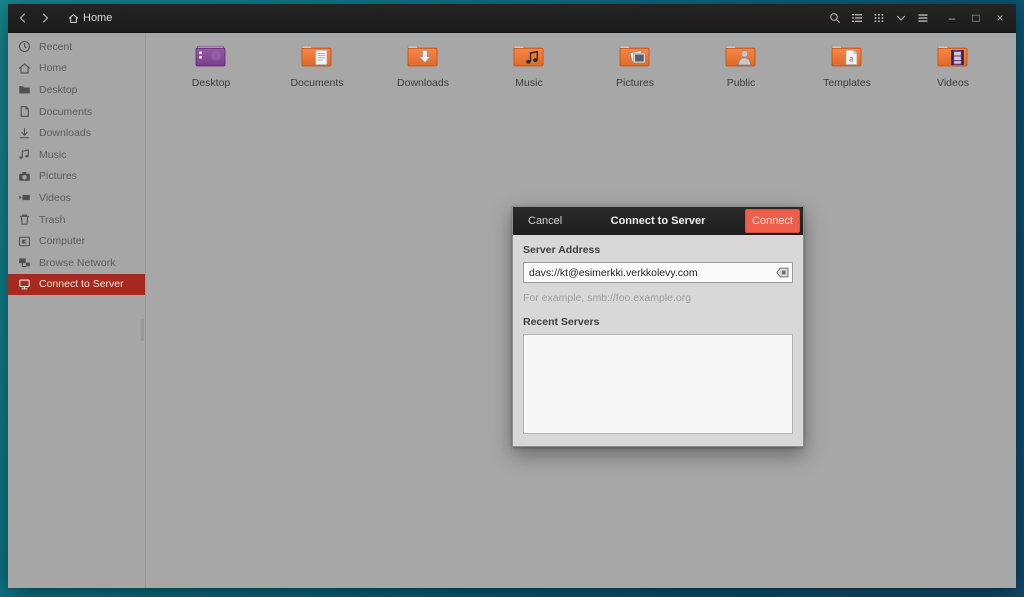 Image resolution: width=1024 pixels, height=597 pixels. What do you see at coordinates (24, 155) in the screenshot?
I see `music-icon` at bounding box center [24, 155].